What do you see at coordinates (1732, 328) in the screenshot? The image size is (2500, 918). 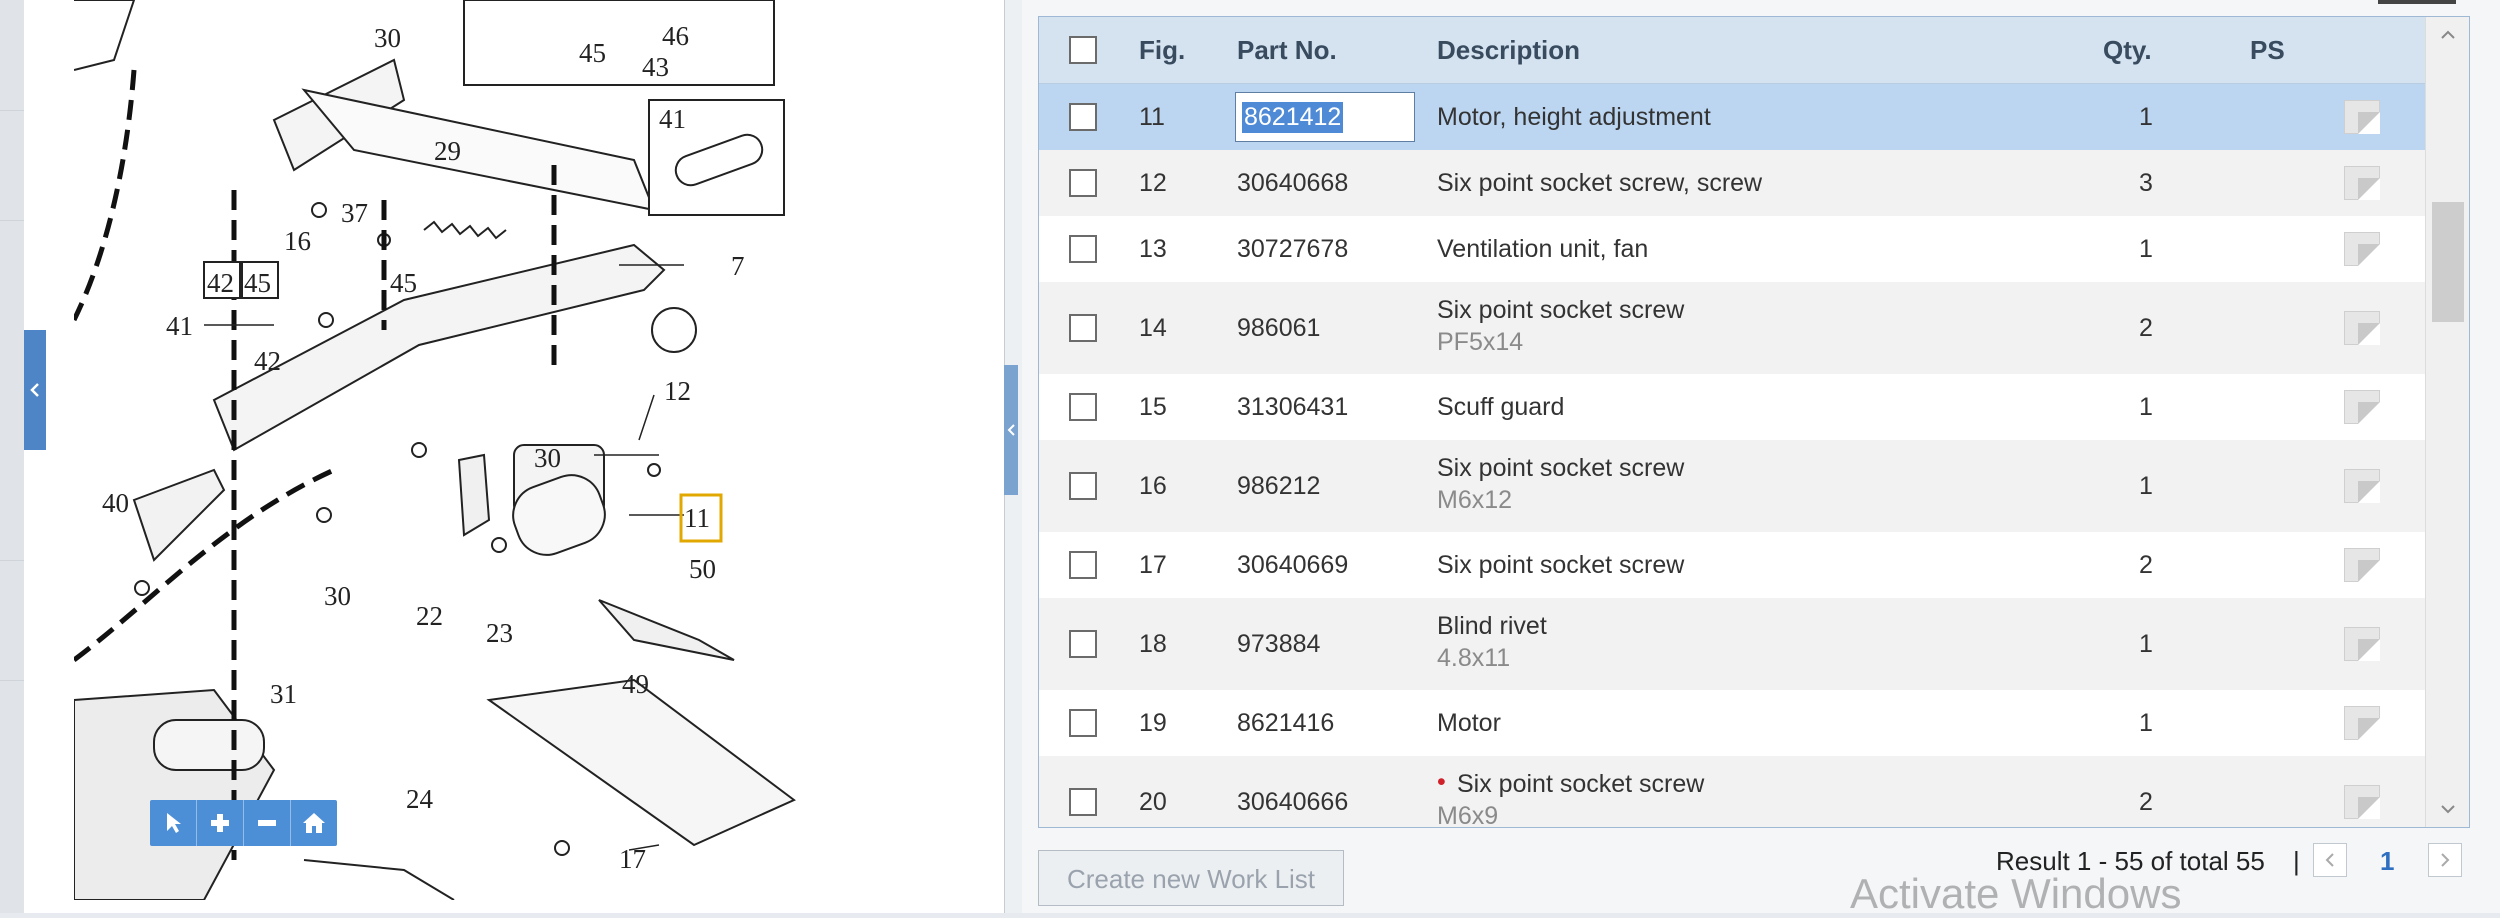 I see `table-row: 14 986061 Six point socket screw PF5x14 2` at bounding box center [1732, 328].